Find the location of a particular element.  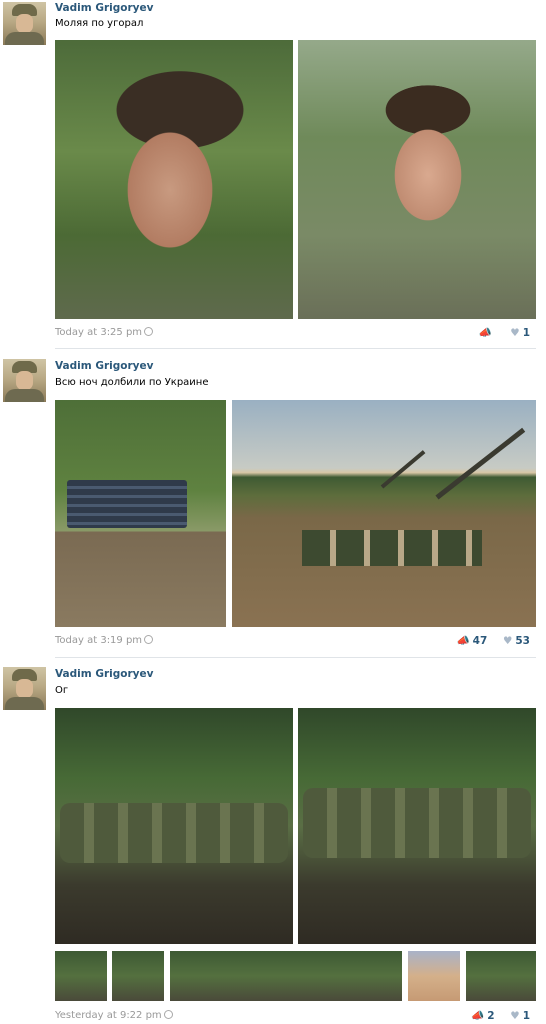

repost-button: 📣 2 is located at coordinates (482, 1016).